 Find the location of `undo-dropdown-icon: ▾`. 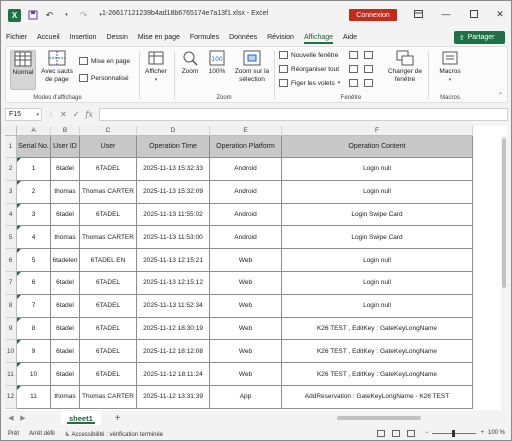

undo-dropdown-icon: ▾ is located at coordinates (66, 15).